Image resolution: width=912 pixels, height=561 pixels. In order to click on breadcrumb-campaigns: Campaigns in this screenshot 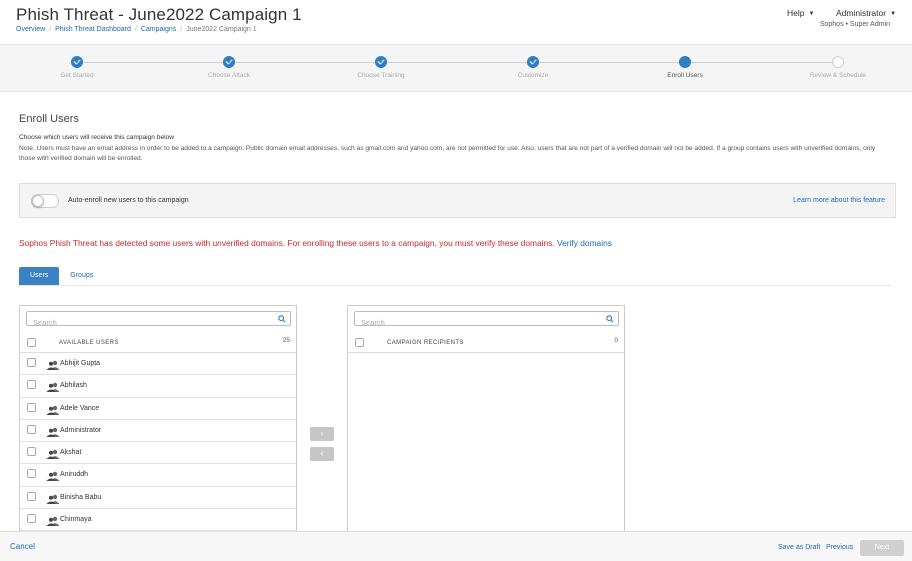, I will do `click(158, 29)`.